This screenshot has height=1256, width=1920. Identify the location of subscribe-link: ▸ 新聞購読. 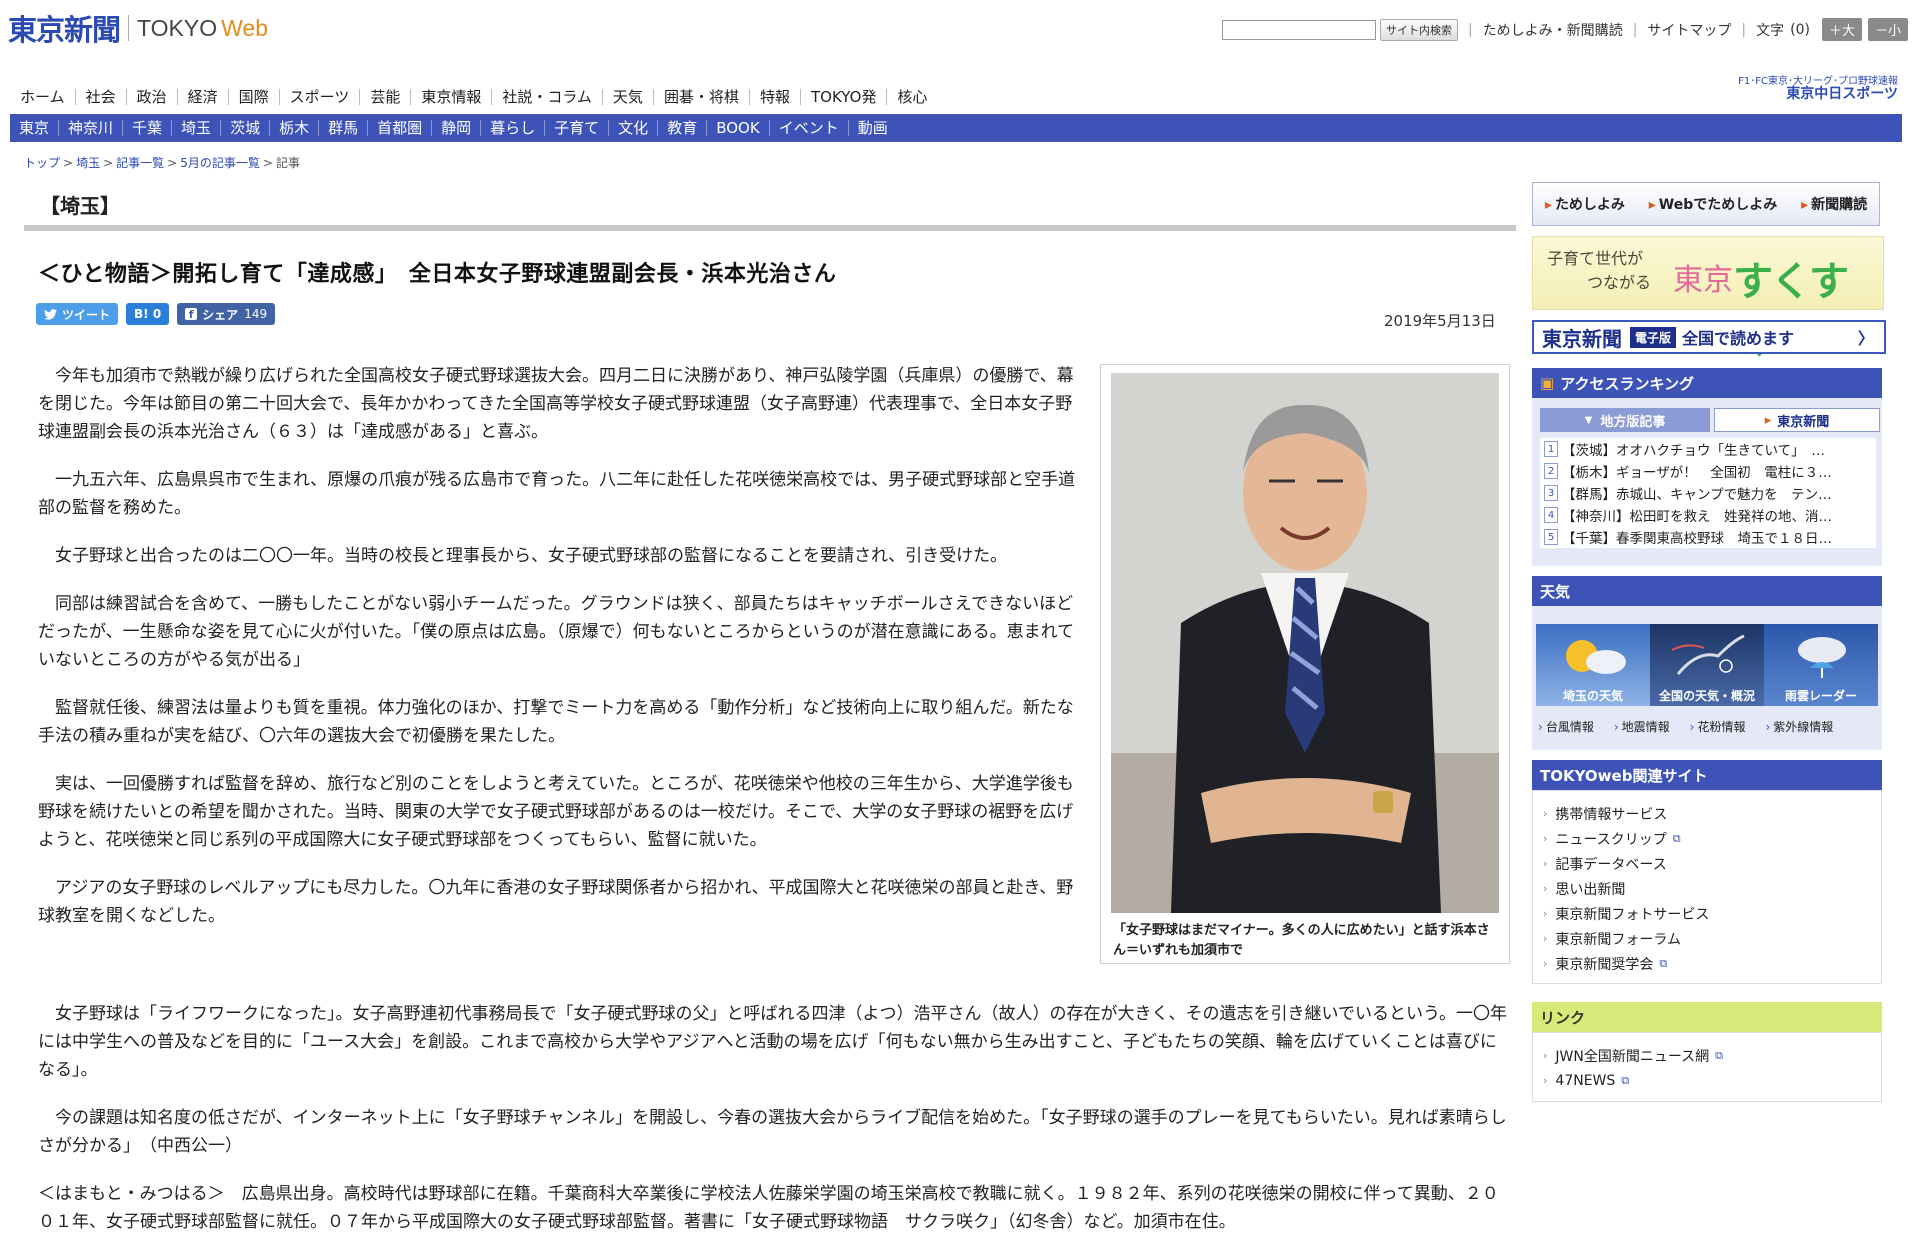
(1834, 204).